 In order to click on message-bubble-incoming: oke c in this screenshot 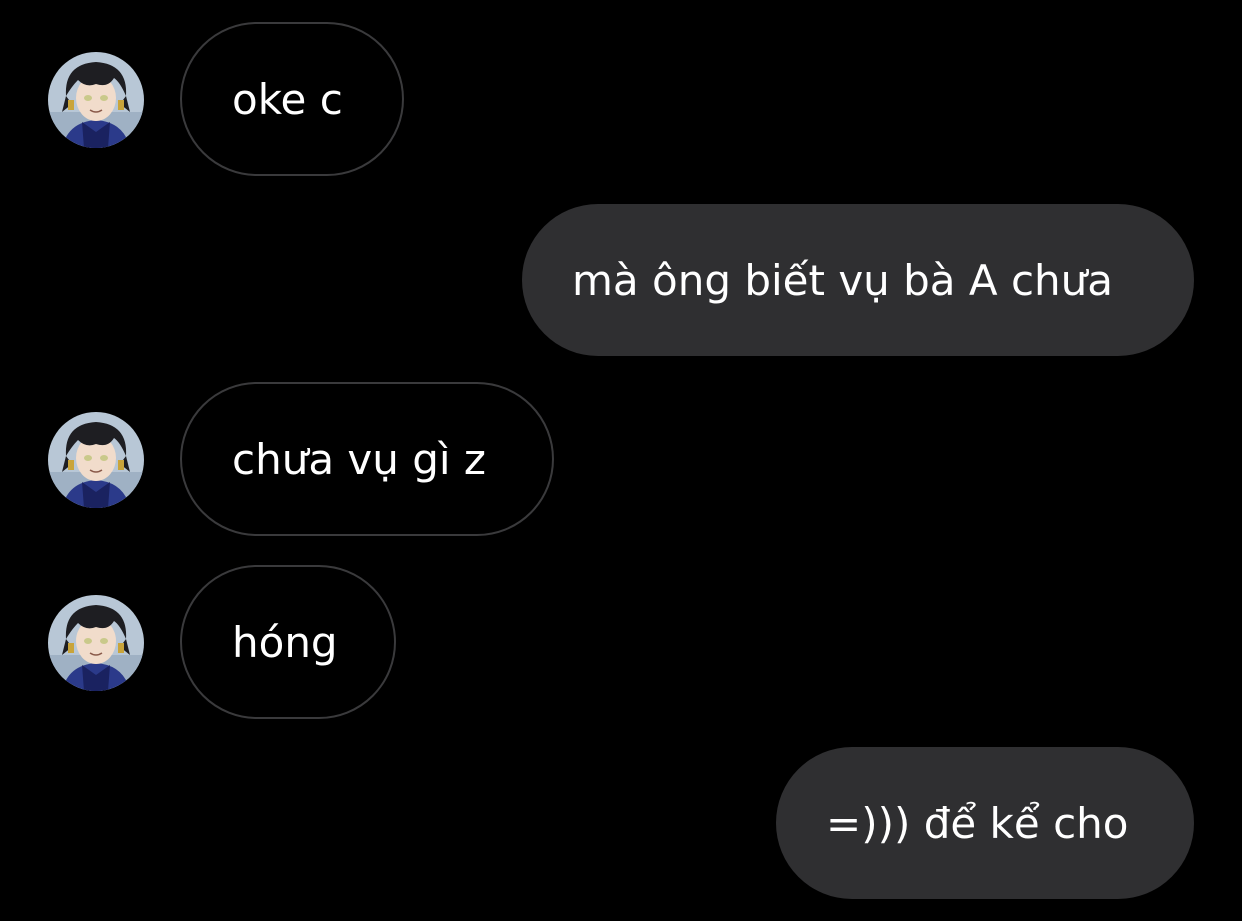, I will do `click(292, 99)`.